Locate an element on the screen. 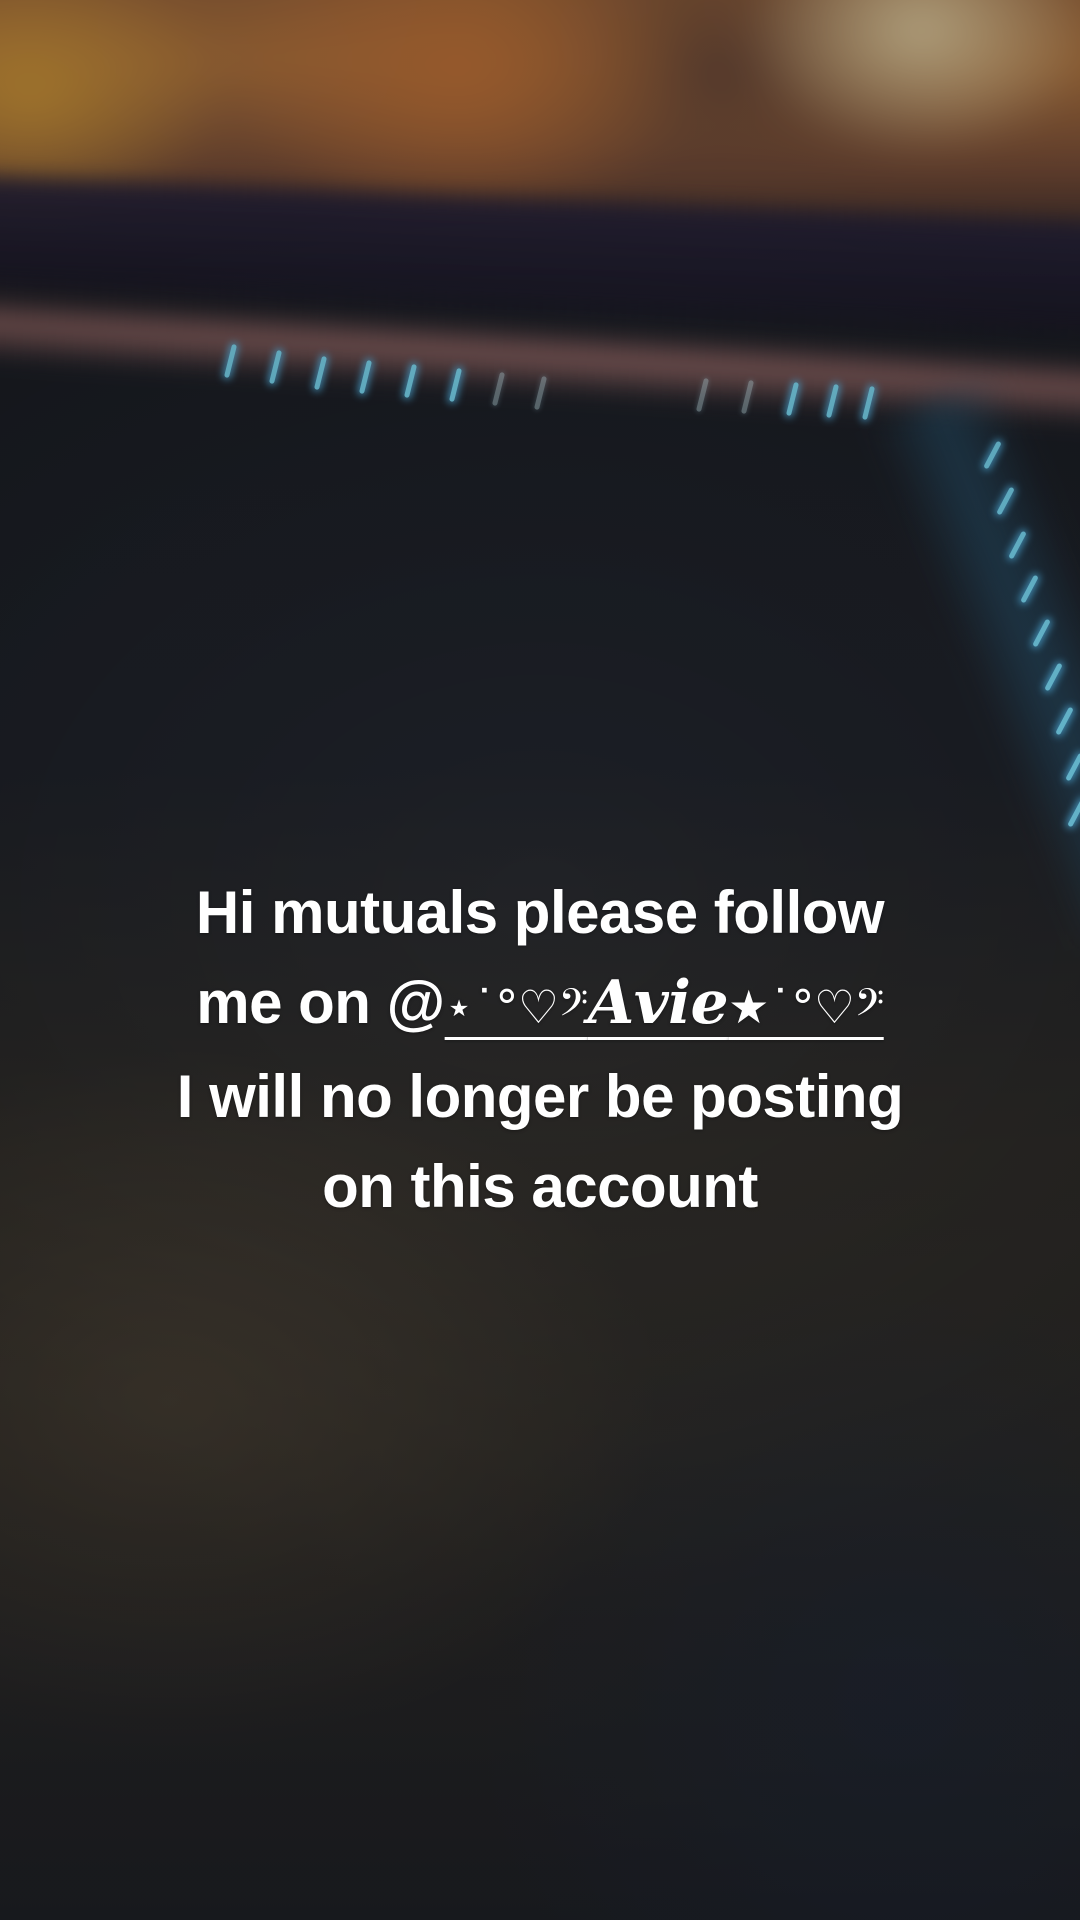 This screenshot has height=1920, width=1080. caption-line-3: I will no longer be posting is located at coordinates (540, 1096).